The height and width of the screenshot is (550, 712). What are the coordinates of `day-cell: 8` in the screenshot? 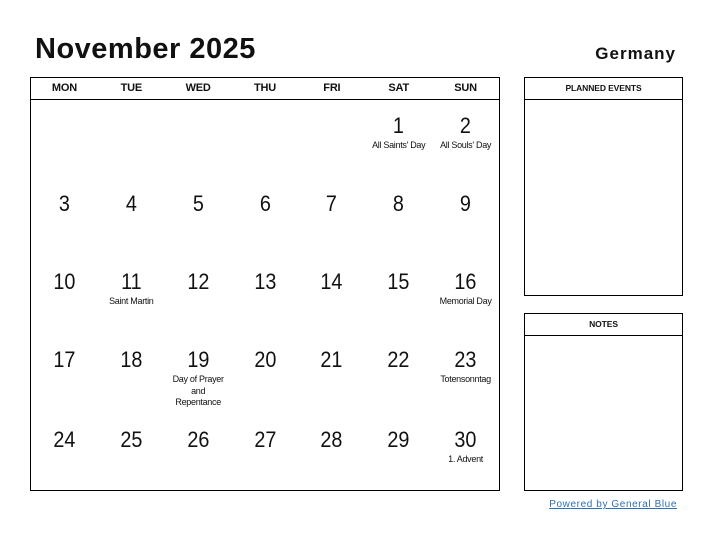 It's located at (398, 217).